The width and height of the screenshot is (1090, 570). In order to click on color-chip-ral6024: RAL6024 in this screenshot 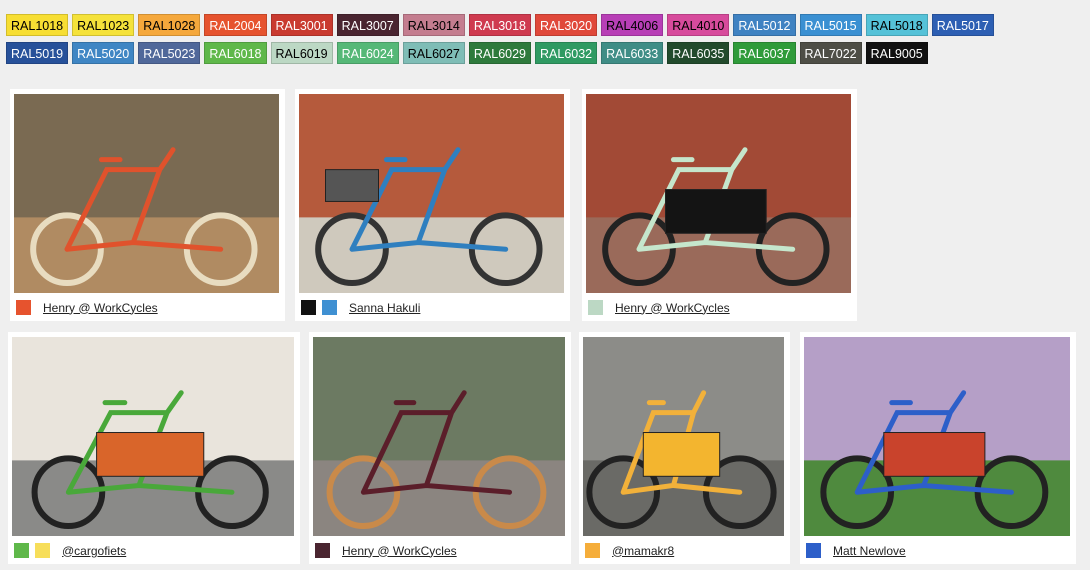, I will do `click(367, 53)`.